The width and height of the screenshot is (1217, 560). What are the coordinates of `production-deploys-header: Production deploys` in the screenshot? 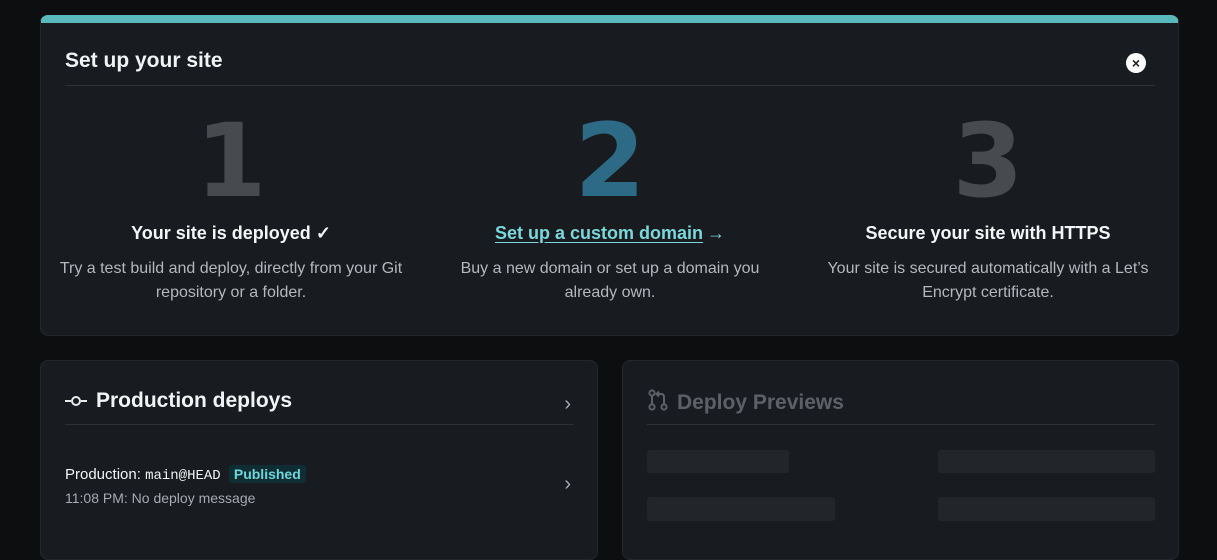 It's located at (178, 401).